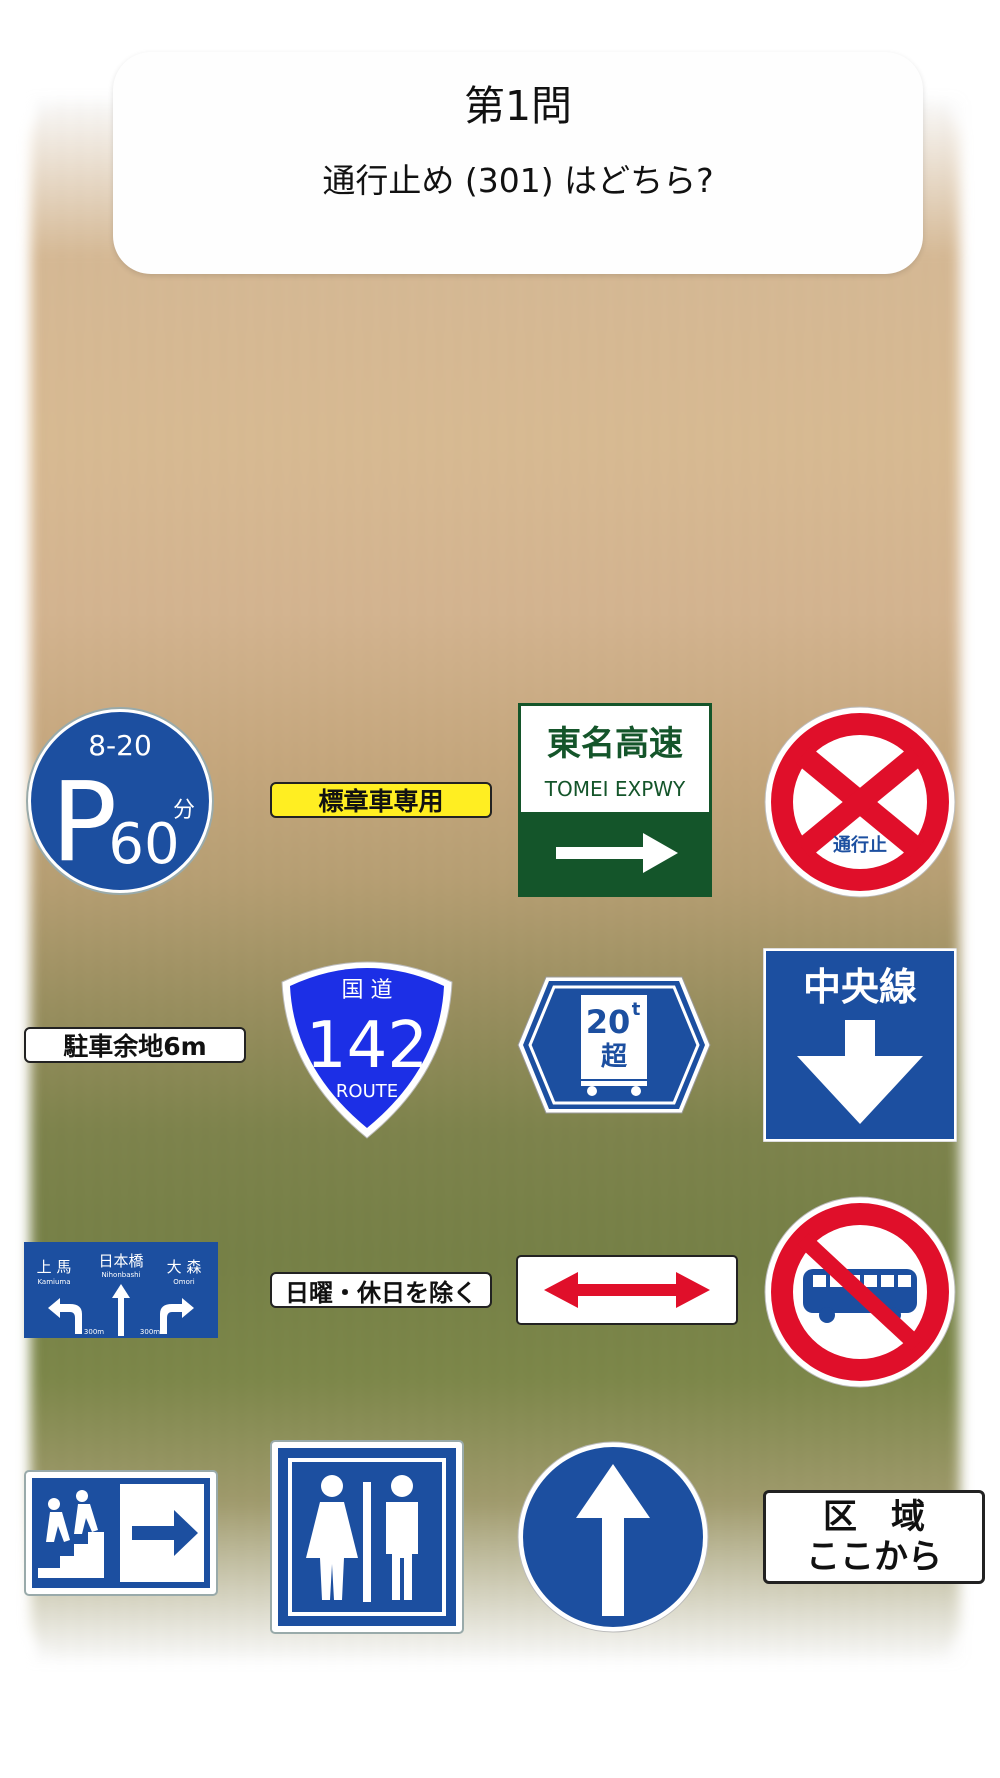  What do you see at coordinates (367, 1537) in the screenshot?
I see `restroom-icon` at bounding box center [367, 1537].